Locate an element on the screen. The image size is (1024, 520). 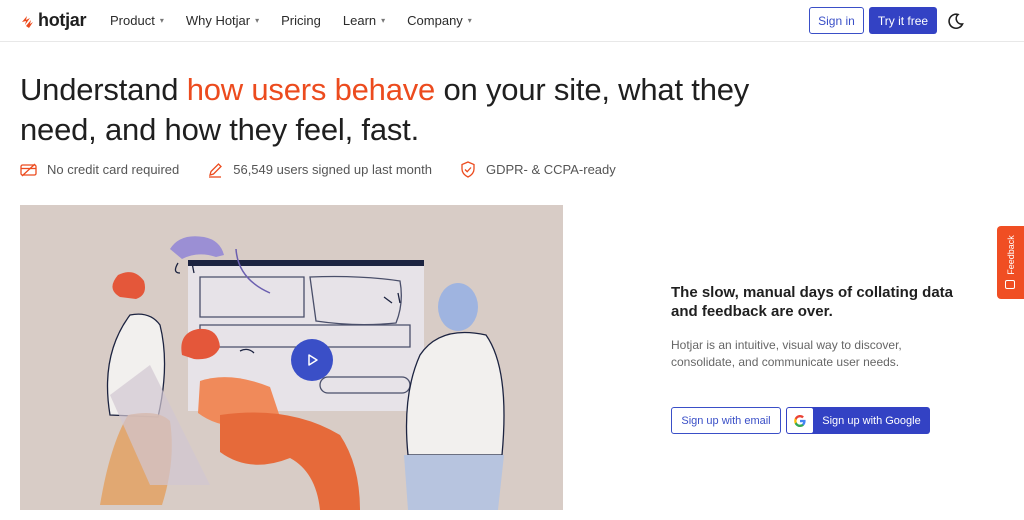
nav-item-pricing: Pricing is located at coordinates (301, 20).